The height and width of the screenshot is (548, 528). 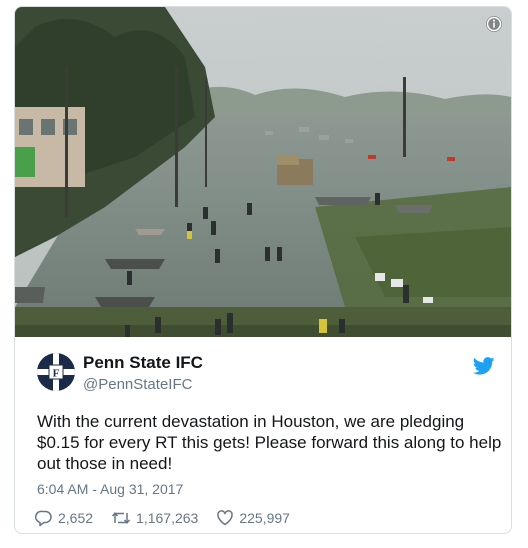 What do you see at coordinates (110, 489) in the screenshot?
I see `tweet-timestamp: 6:04 AM - Aug 31, 2017` at bounding box center [110, 489].